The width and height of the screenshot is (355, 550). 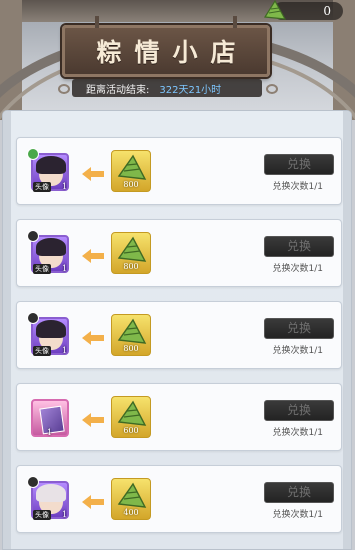 I want to click on timer-label: 距离活动结束:, so click(x=118, y=90).